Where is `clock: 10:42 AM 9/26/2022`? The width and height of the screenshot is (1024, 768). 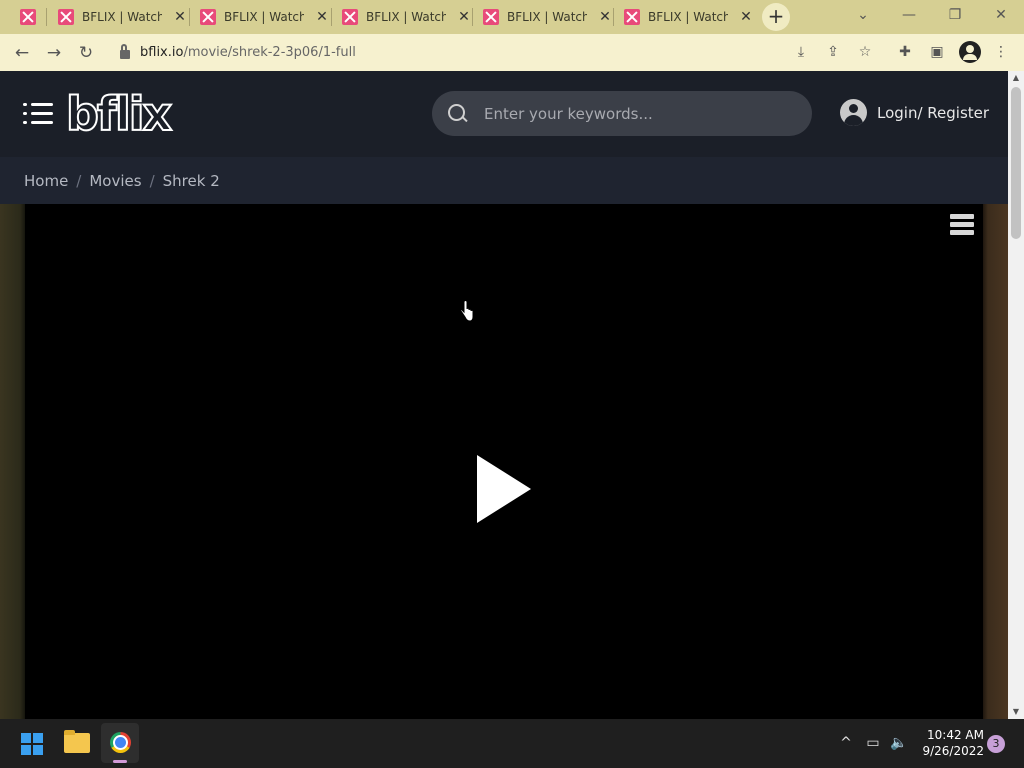 clock: 10:42 AM 9/26/2022 is located at coordinates (948, 743).